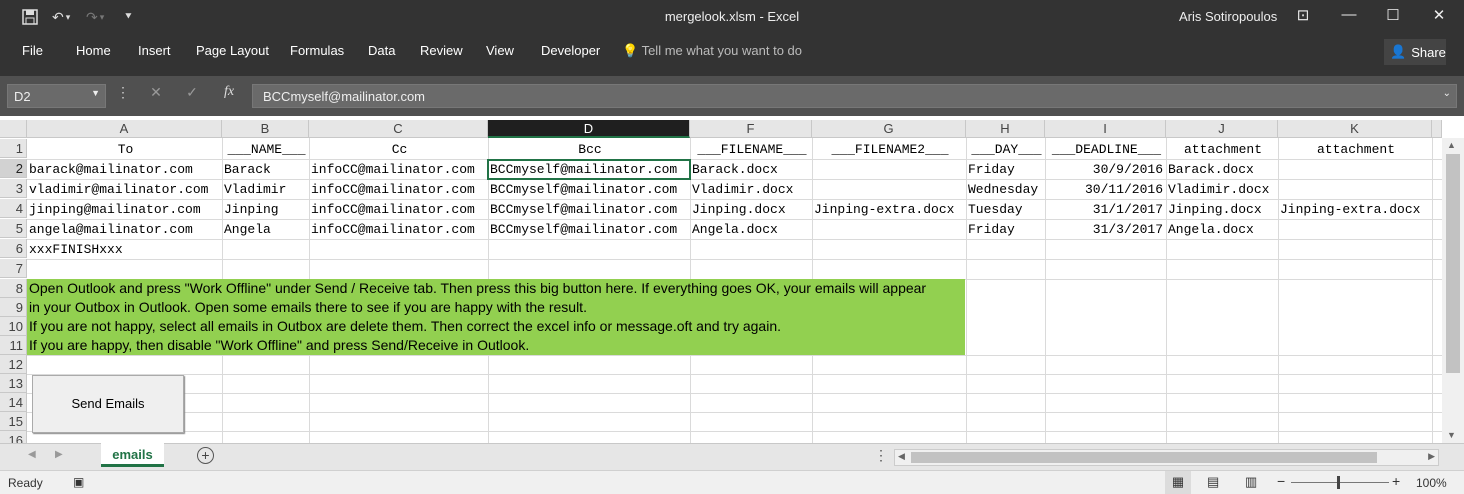 The width and height of the screenshot is (1464, 494). What do you see at coordinates (1005, 189) in the screenshot?
I see `cell-h3: Wednesday` at bounding box center [1005, 189].